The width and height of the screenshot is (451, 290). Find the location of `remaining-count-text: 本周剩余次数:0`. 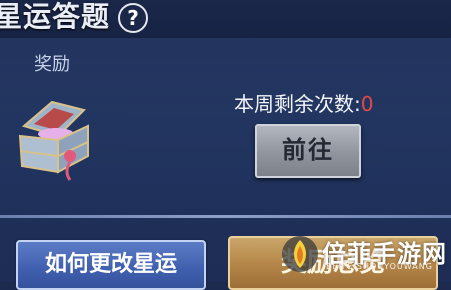

remaining-count-text: 本周剩余次数:0 is located at coordinates (303, 102).